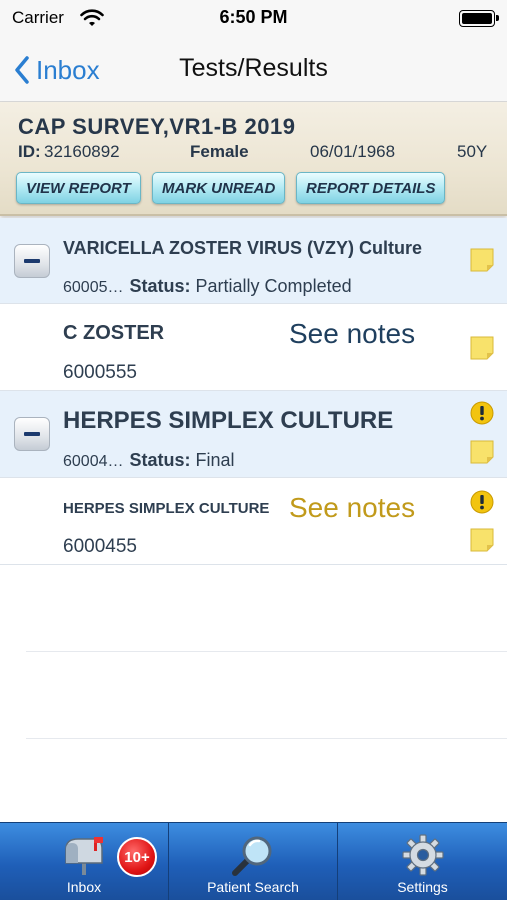 The height and width of the screenshot is (900, 507). I want to click on status-bar: Carrier 6:50 PM, so click(253, 19).